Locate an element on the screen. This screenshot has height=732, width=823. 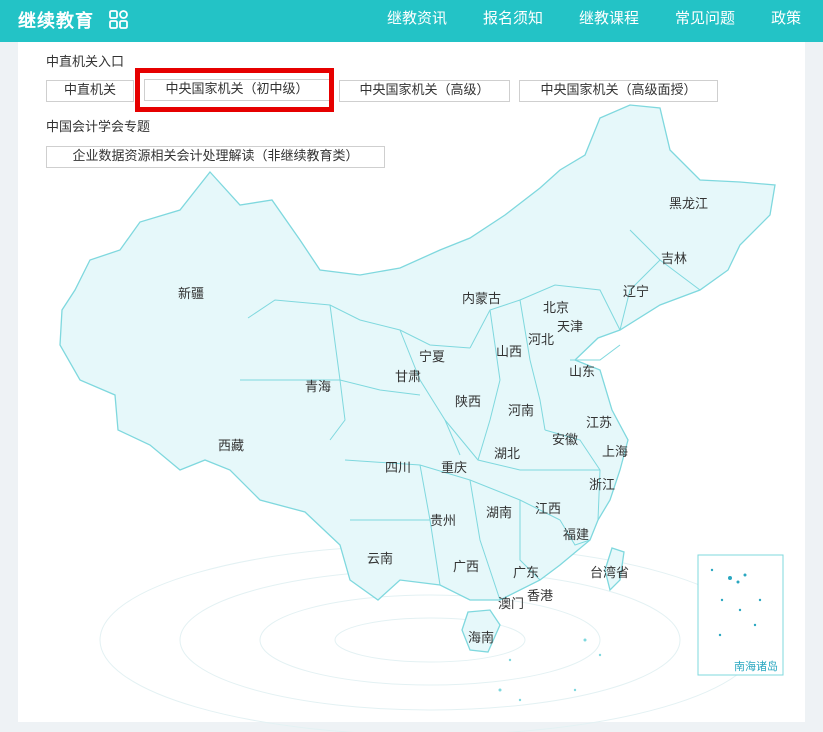
top-navigation-bar: 继续教育 继教资讯 报名须知 继教课程 常见问题 政策 is located at coordinates (411, 21).